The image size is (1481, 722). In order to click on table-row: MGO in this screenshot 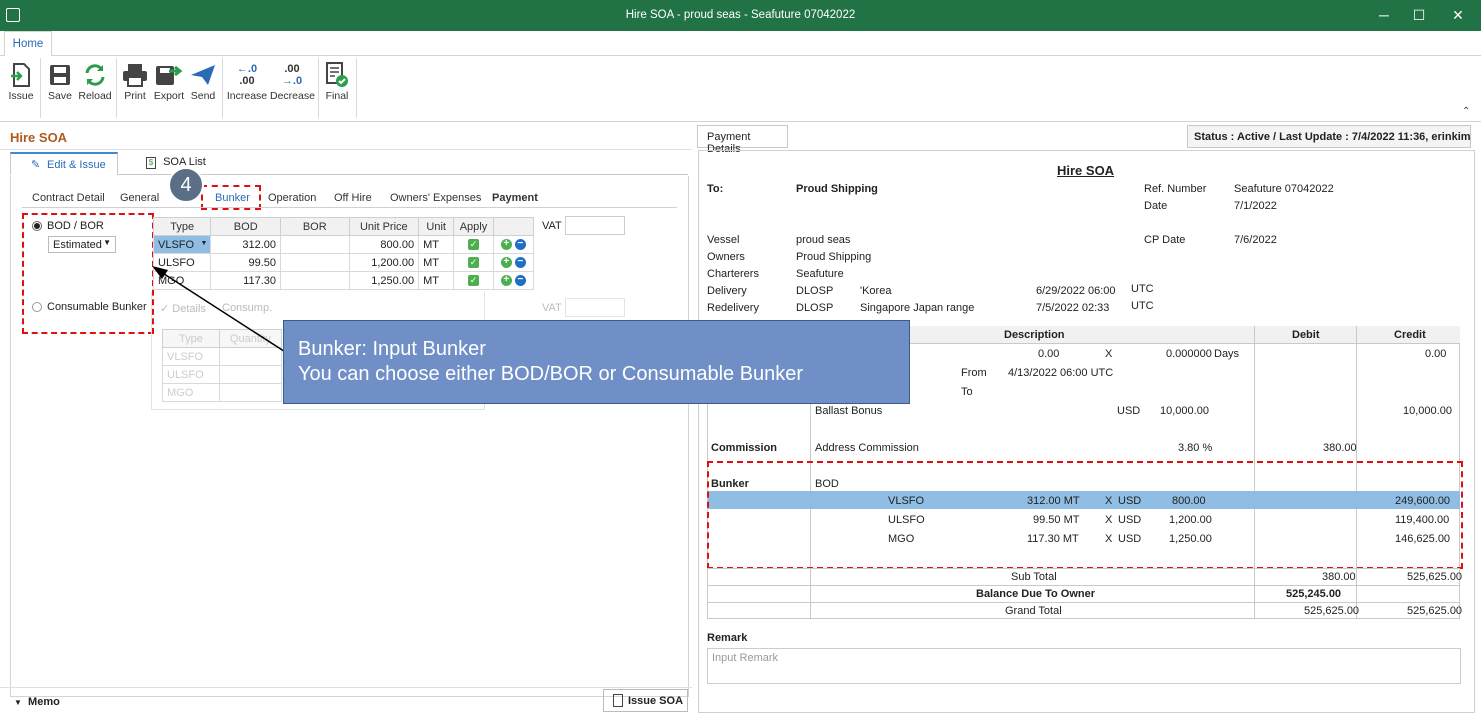, I will do `click(222, 392)`.